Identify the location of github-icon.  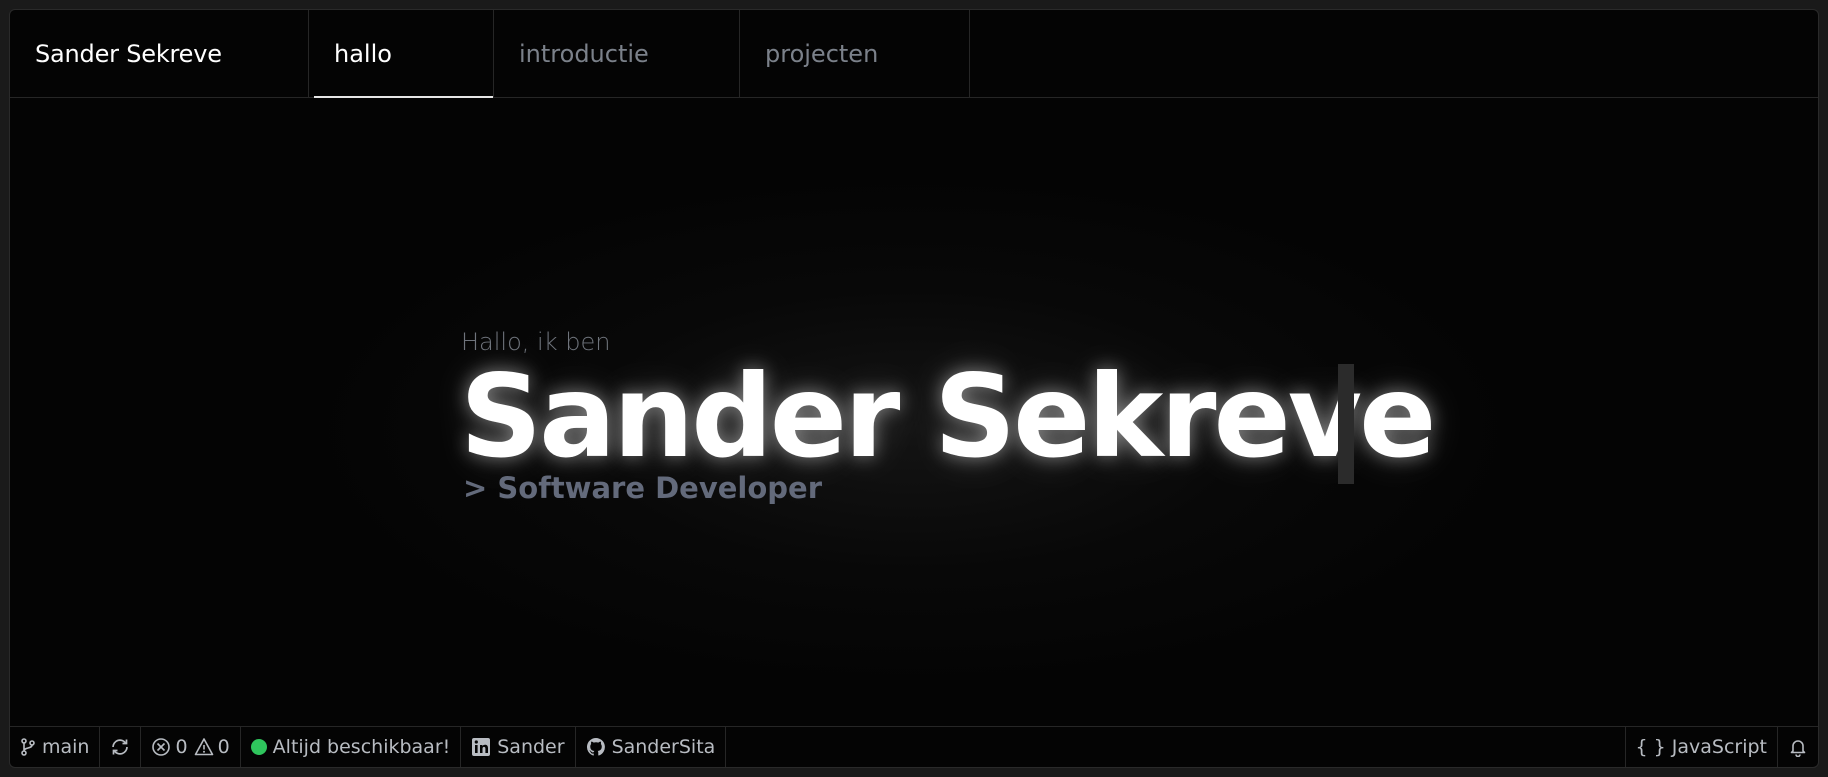
(596, 747).